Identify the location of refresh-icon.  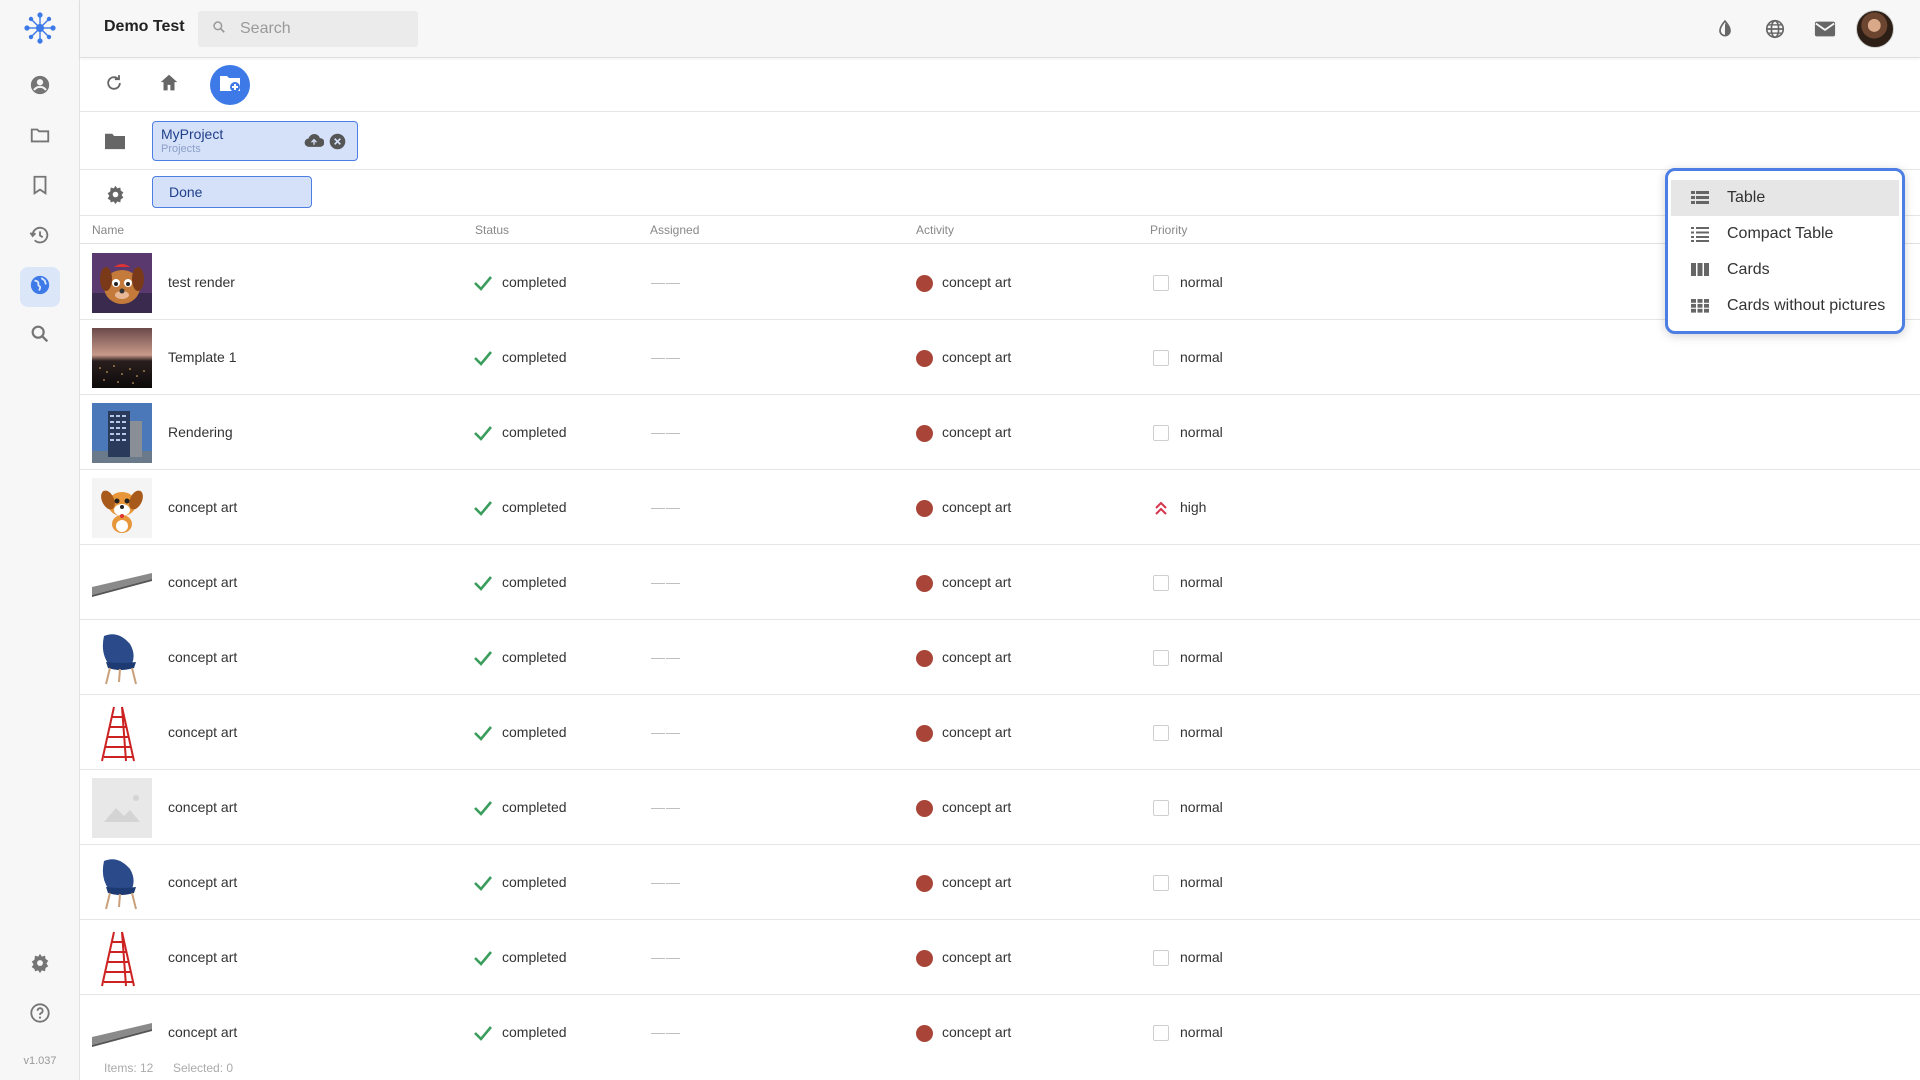
(114, 85).